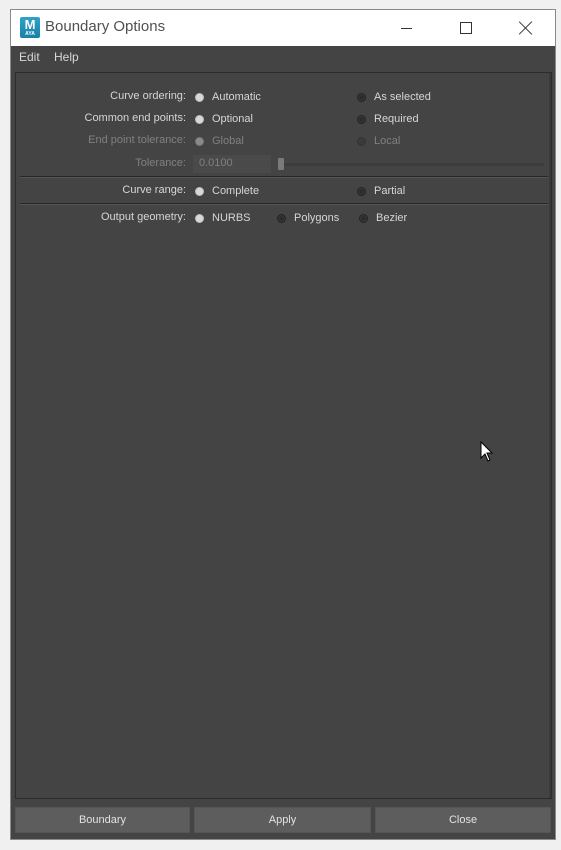 This screenshot has height=850, width=561. I want to click on radio-optional: Optional, so click(224, 119).